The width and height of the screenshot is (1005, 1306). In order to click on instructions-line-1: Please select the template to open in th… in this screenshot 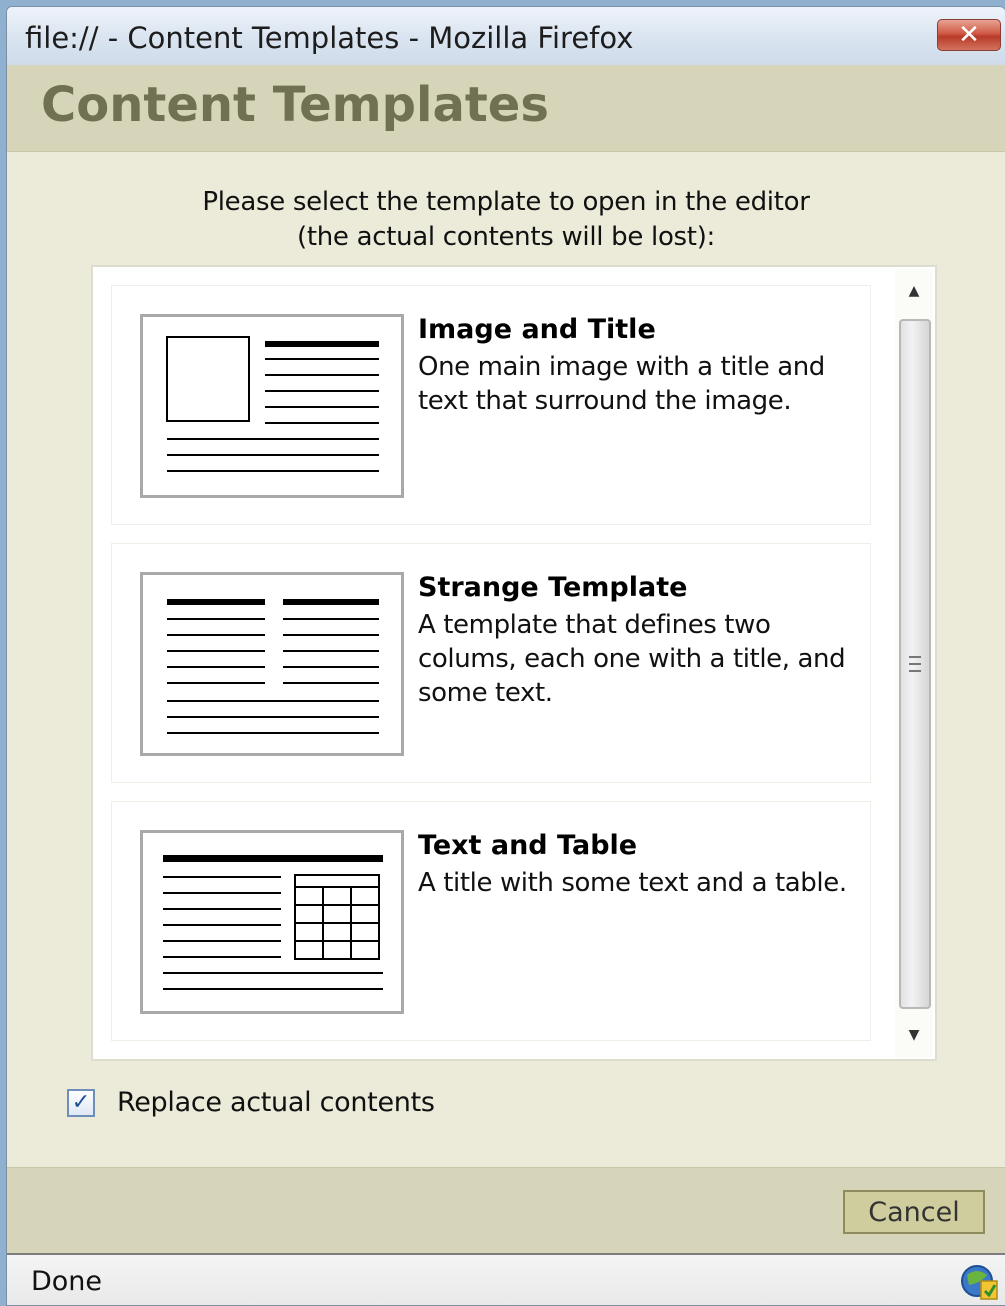, I will do `click(506, 202)`.